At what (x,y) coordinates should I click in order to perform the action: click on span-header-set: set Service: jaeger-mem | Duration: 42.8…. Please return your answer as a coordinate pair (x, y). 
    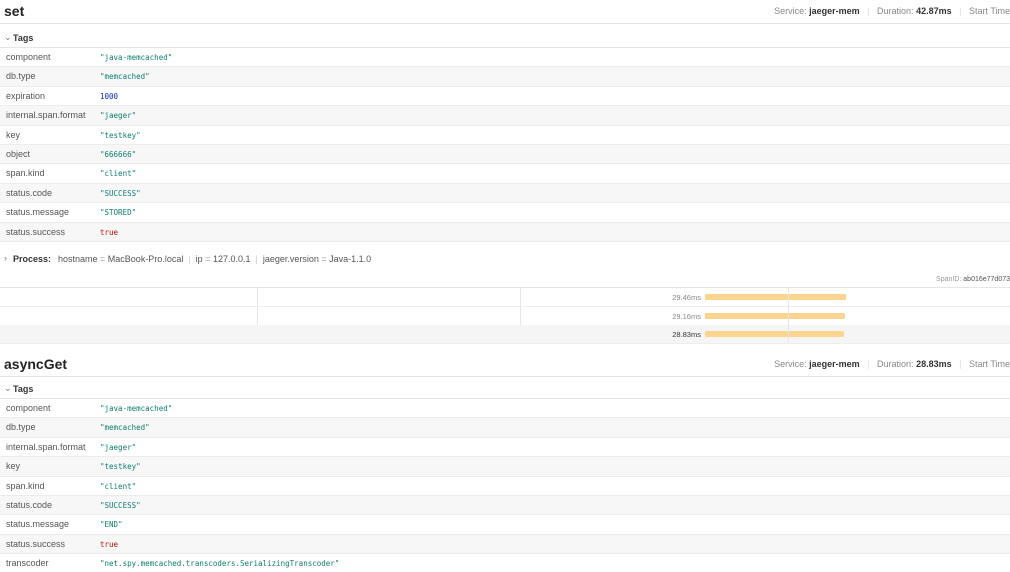
    Looking at the image, I should click on (505, 12).